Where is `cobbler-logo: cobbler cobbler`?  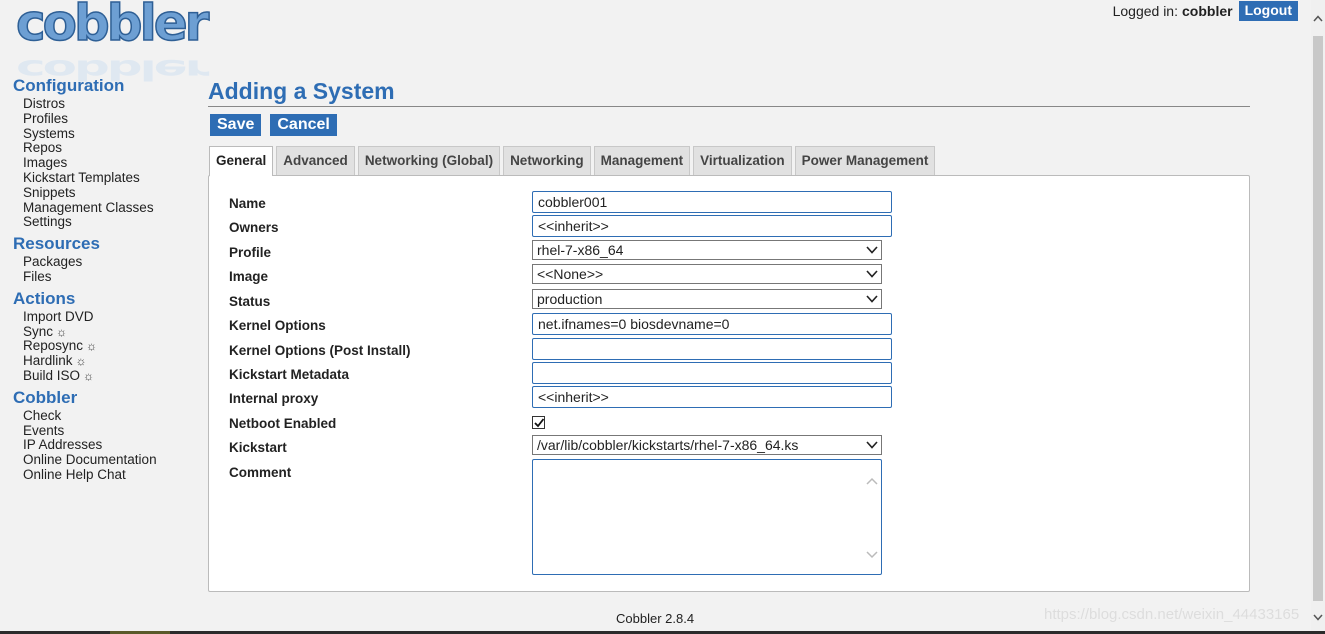 cobbler-logo: cobbler cobbler is located at coordinates (112, 43).